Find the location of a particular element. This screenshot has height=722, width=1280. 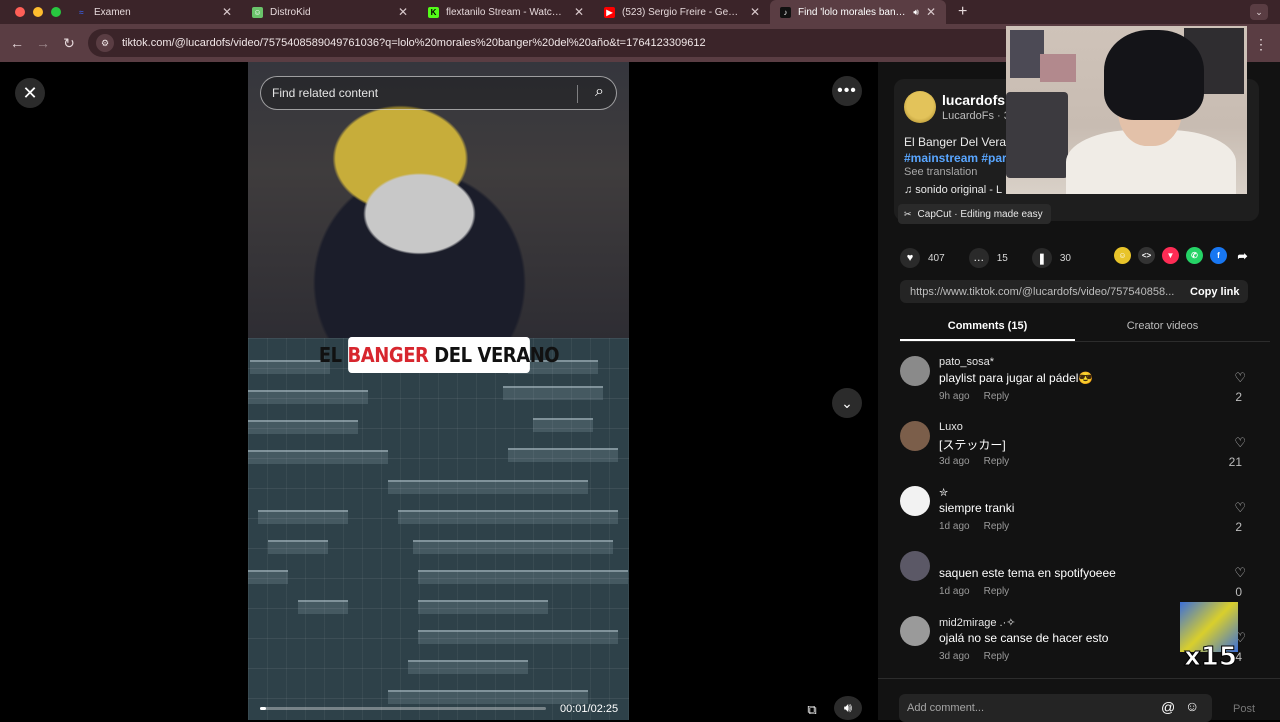

capcut-icon: ✂ is located at coordinates (908, 213).